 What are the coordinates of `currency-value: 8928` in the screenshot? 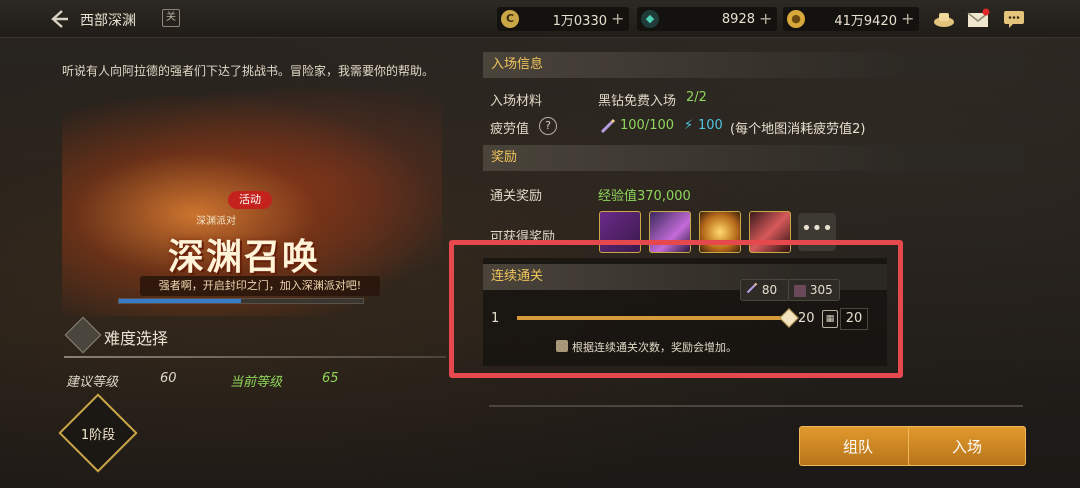 It's located at (738, 19).